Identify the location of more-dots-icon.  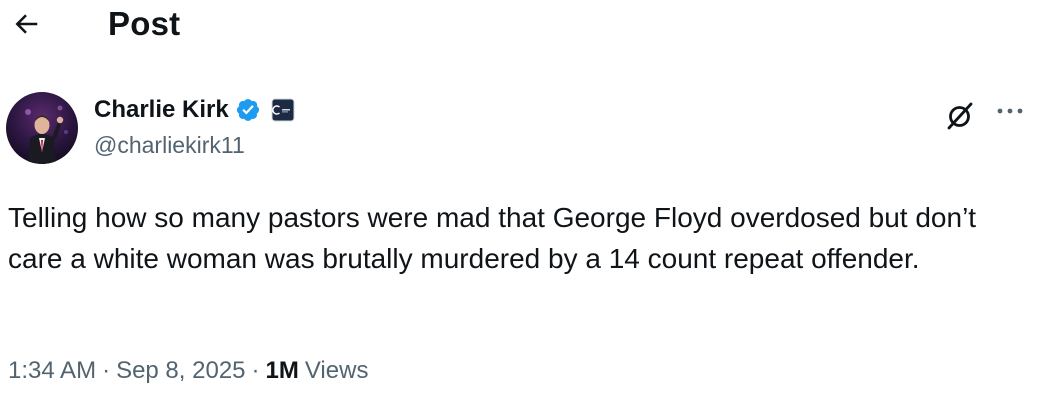
(1010, 111).